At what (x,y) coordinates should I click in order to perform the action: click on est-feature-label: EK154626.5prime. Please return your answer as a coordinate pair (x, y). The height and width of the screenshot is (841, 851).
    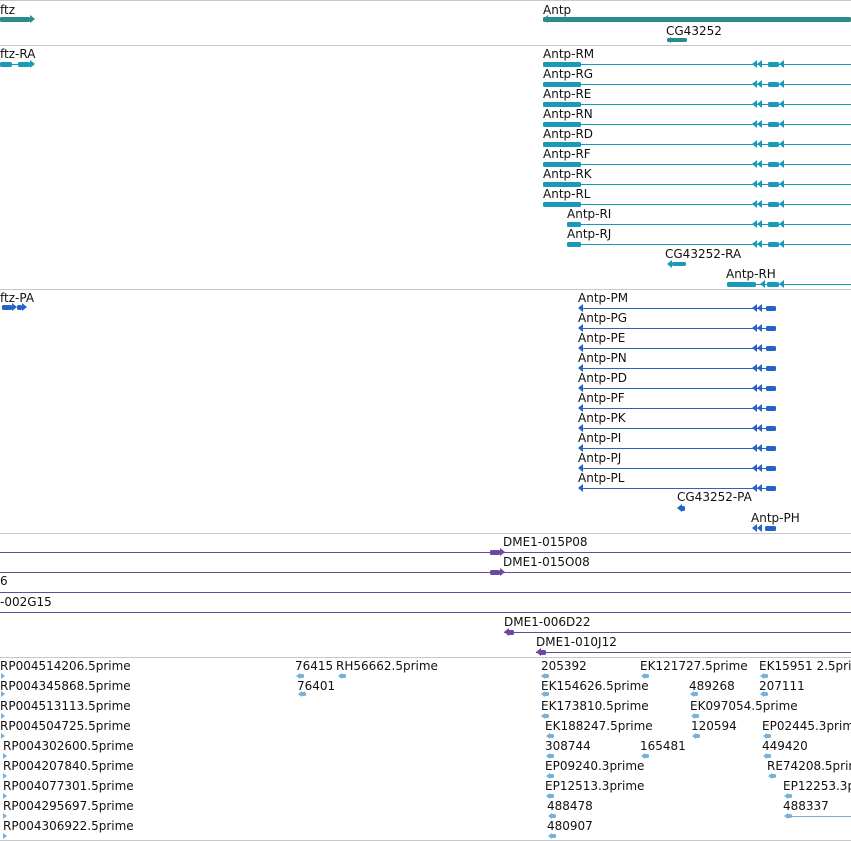
    Looking at the image, I should click on (595, 686).